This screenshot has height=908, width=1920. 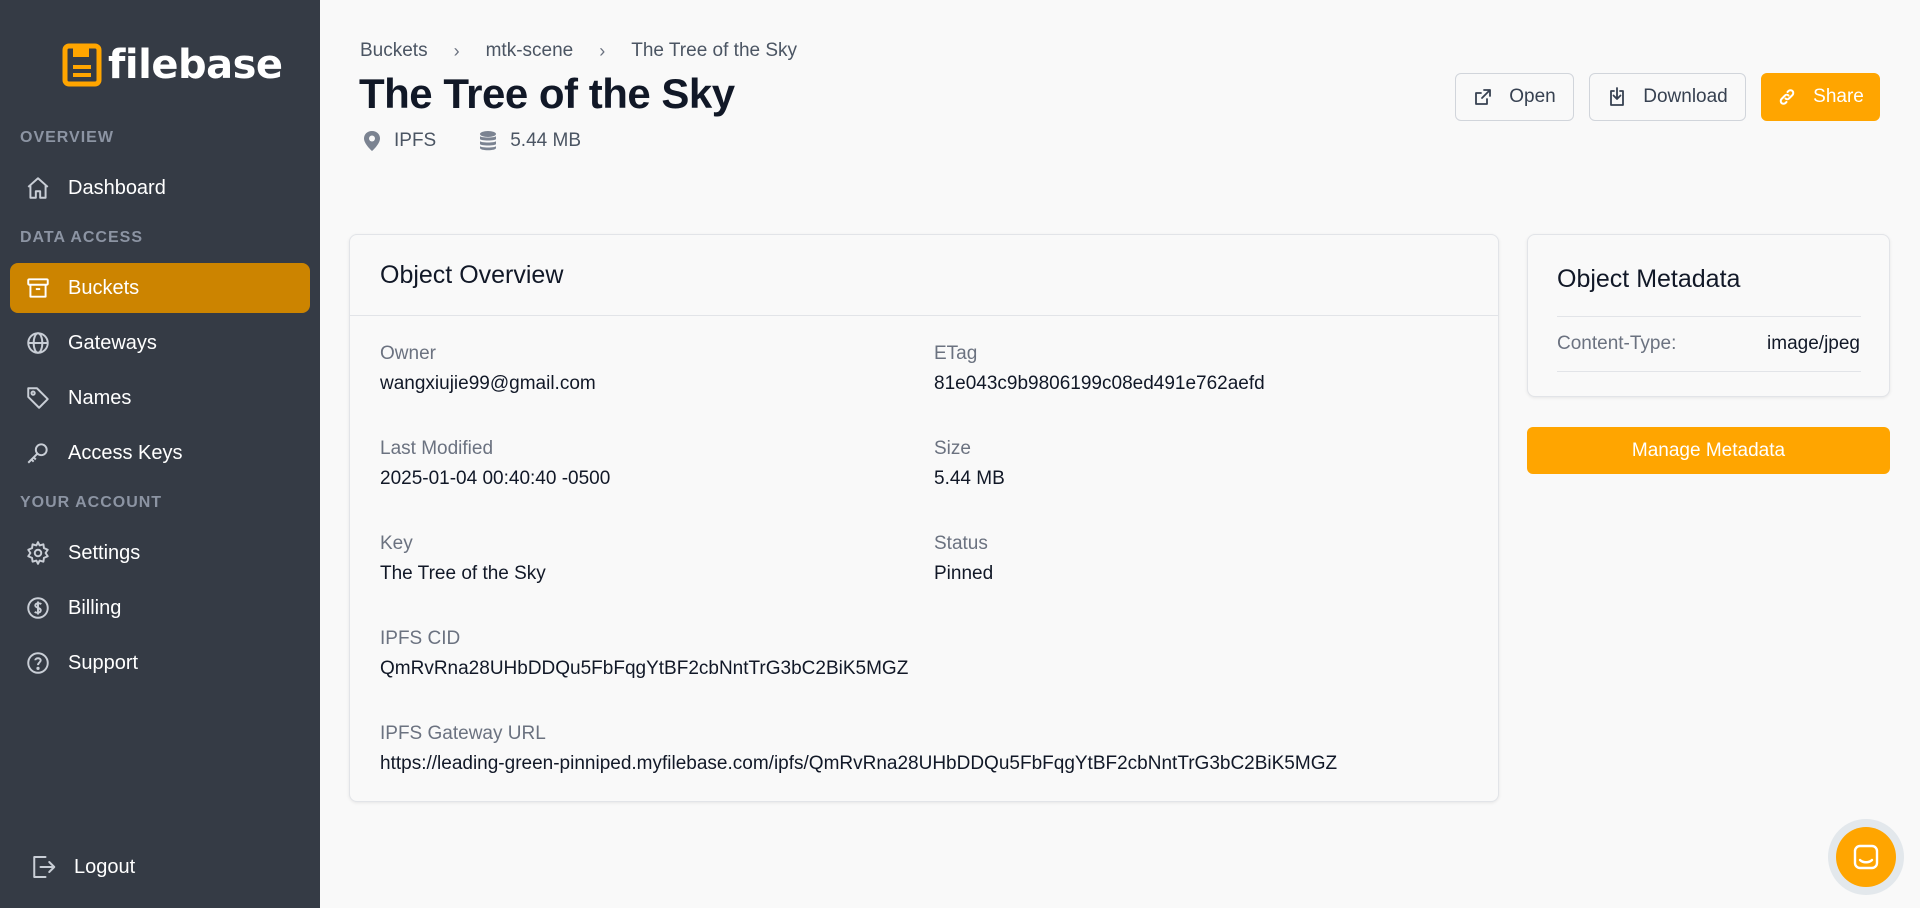 I want to click on dollar-icon, so click(x=38, y=608).